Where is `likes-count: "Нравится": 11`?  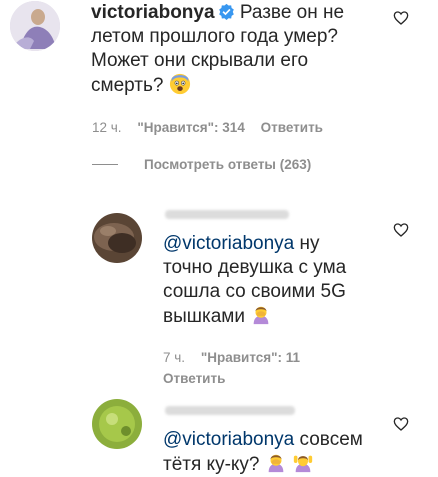 likes-count: "Нравится": 11 is located at coordinates (250, 357).